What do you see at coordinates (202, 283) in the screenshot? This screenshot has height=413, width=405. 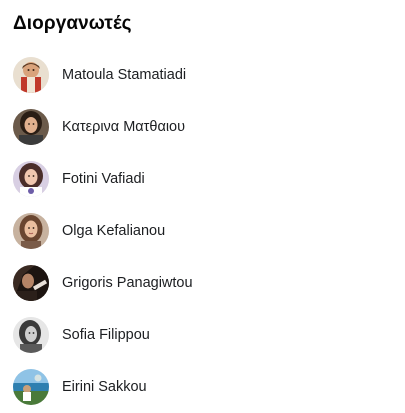 I see `organizer-row: Grigoris Panagiwtou` at bounding box center [202, 283].